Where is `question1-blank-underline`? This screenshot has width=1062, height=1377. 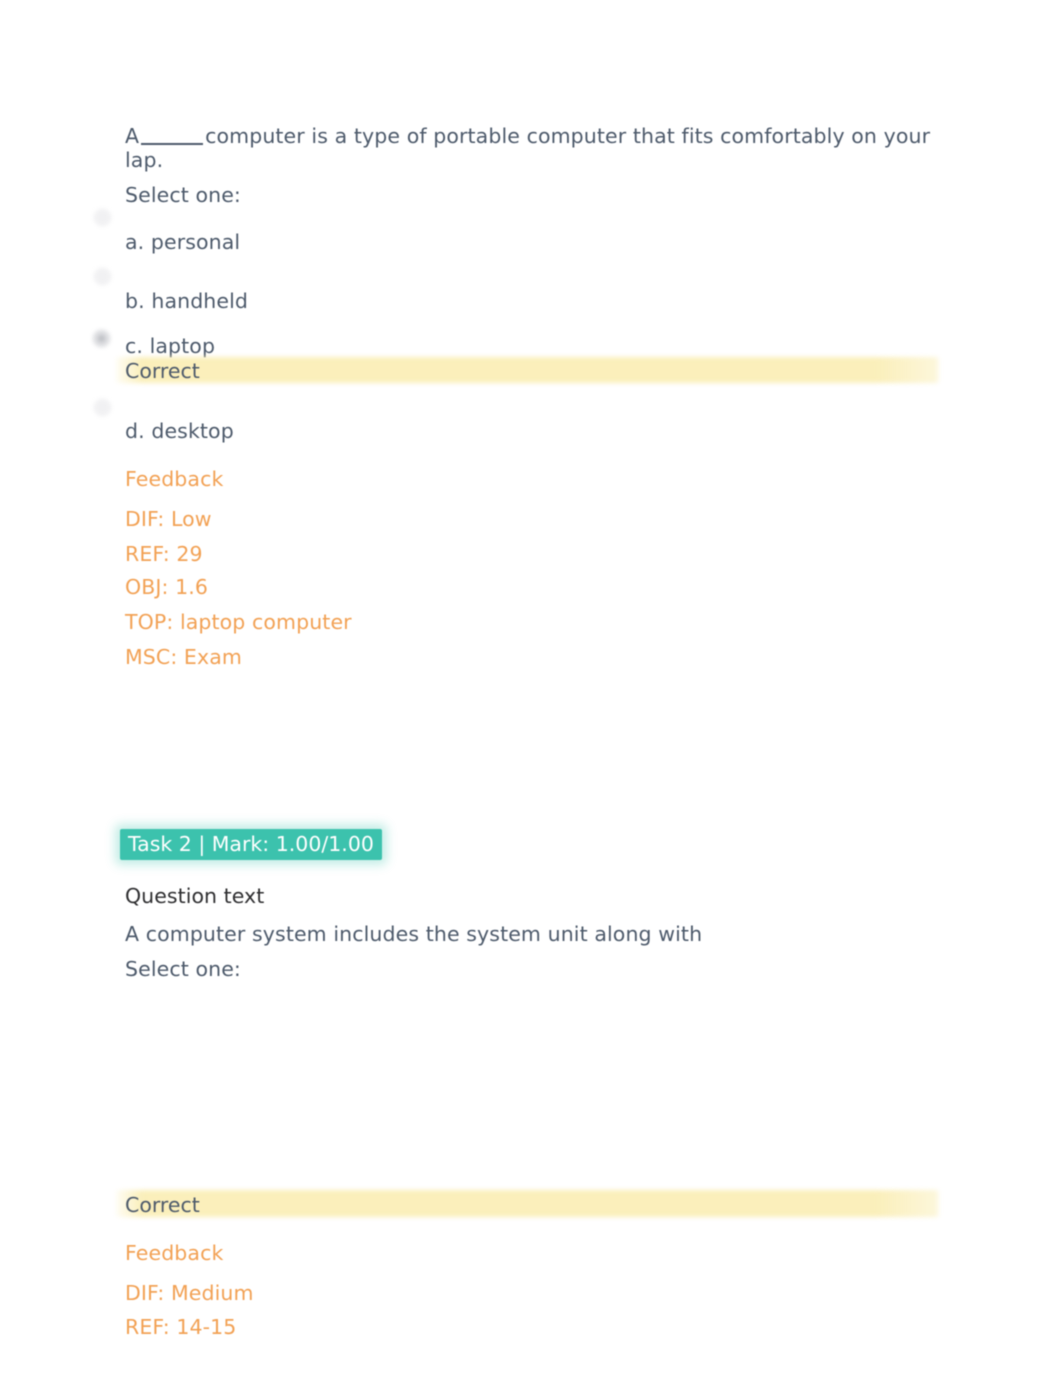
question1-blank-underline is located at coordinates (172, 144).